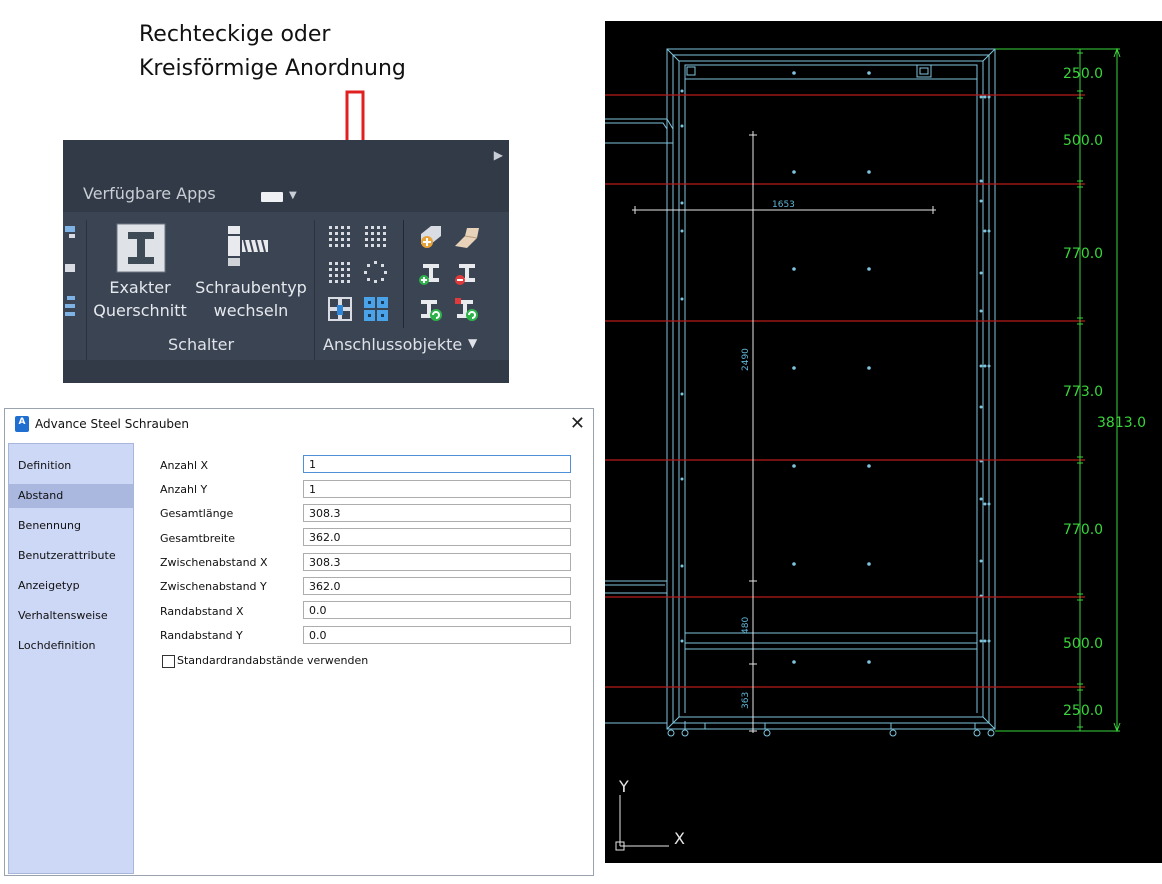 The image size is (1162, 884). I want to click on right-dim-5: 770.0, so click(1083, 530).